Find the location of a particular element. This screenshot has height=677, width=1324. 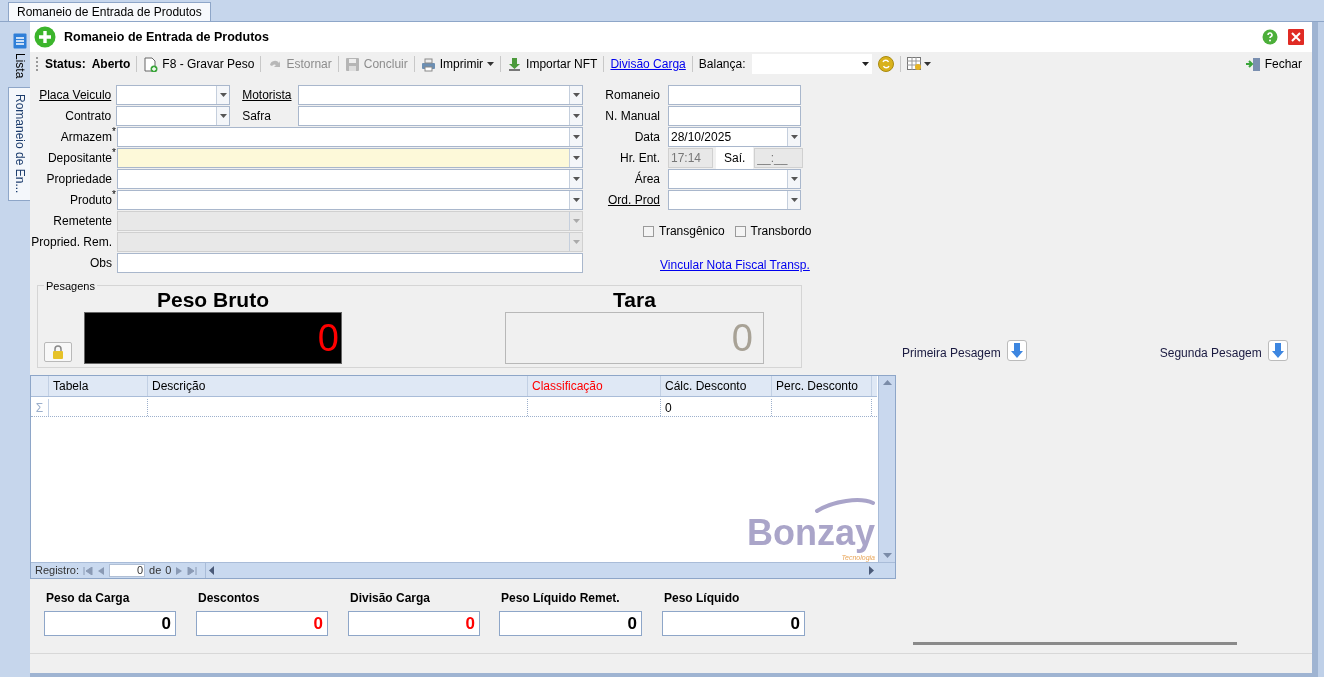

up-arrow-icon is located at coordinates (887, 382).